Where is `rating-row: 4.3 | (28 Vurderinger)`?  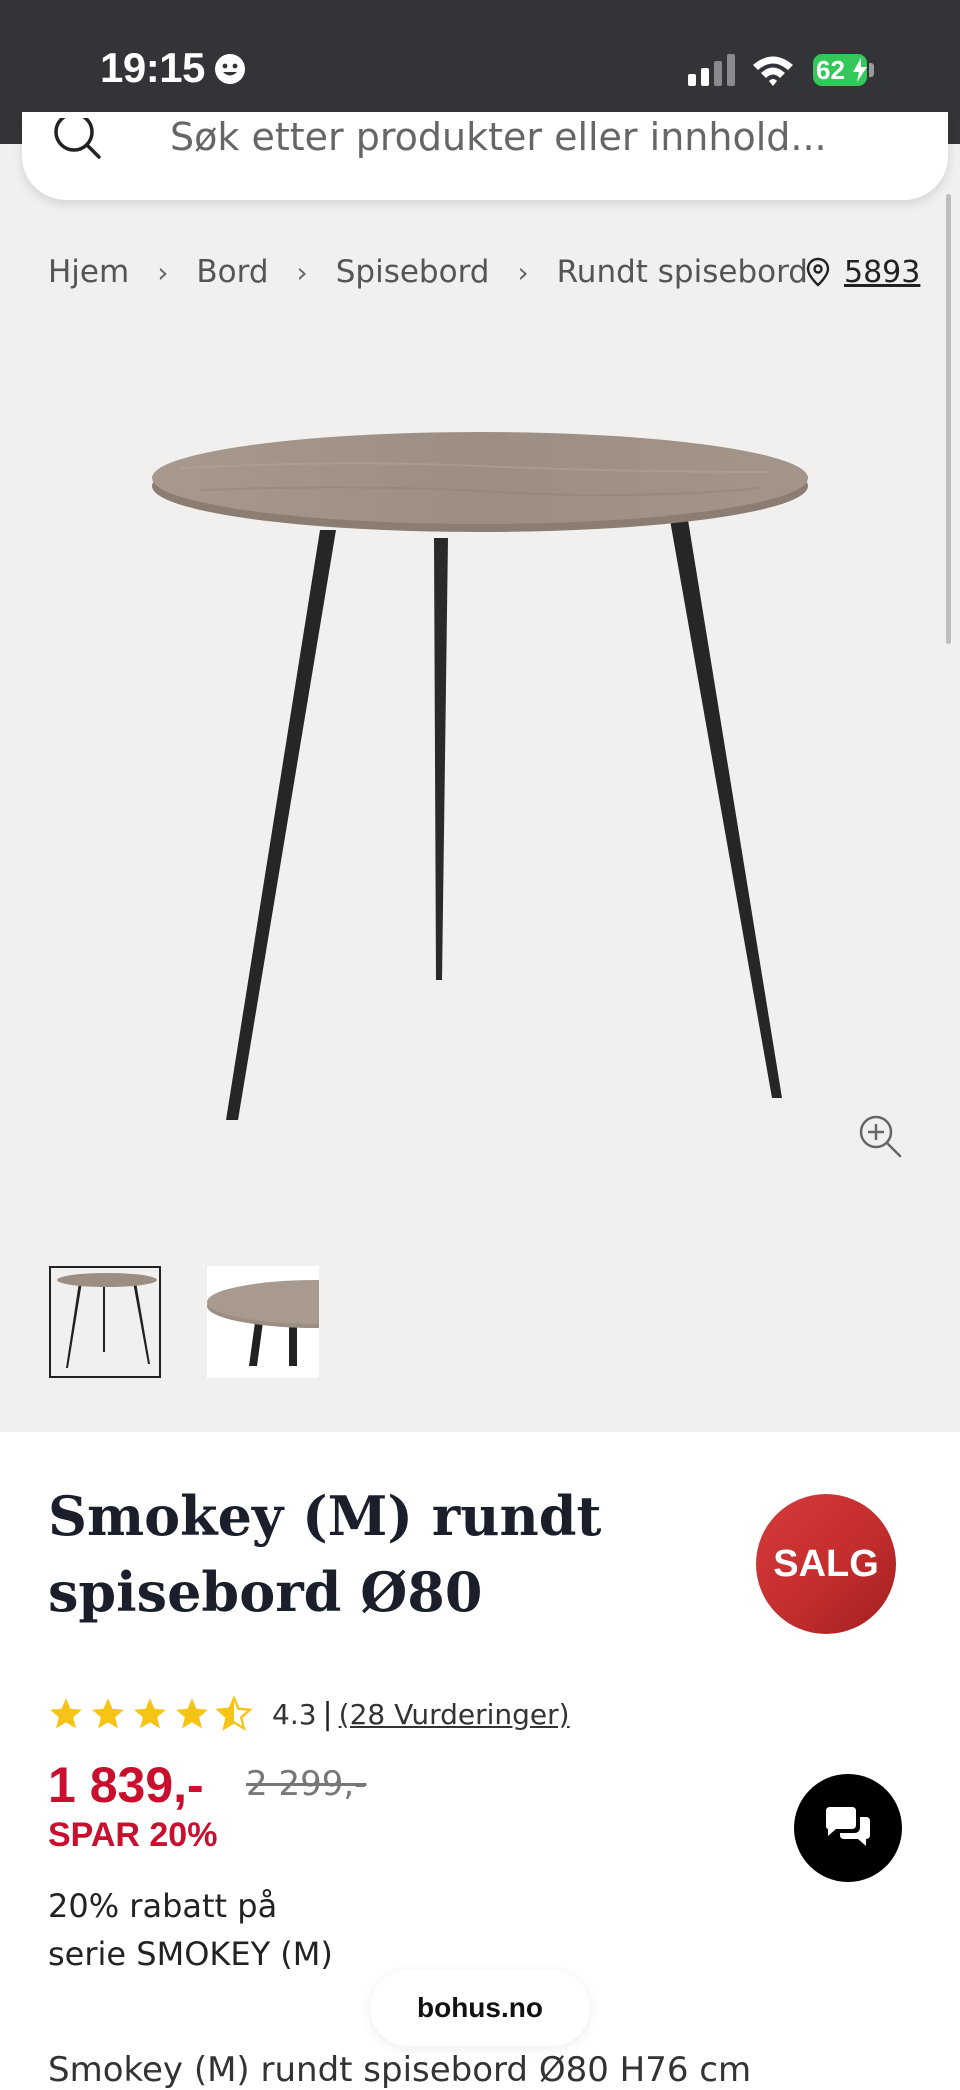
rating-row: 4.3 | (28 Vurderinger) is located at coordinates (309, 1714).